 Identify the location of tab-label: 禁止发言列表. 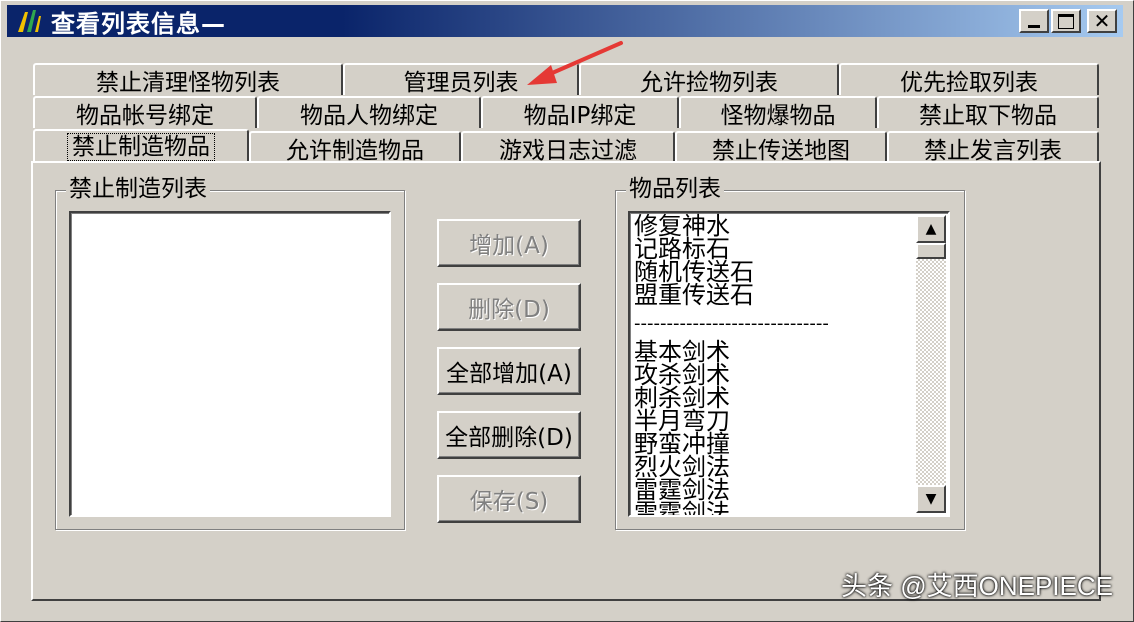
(993, 151).